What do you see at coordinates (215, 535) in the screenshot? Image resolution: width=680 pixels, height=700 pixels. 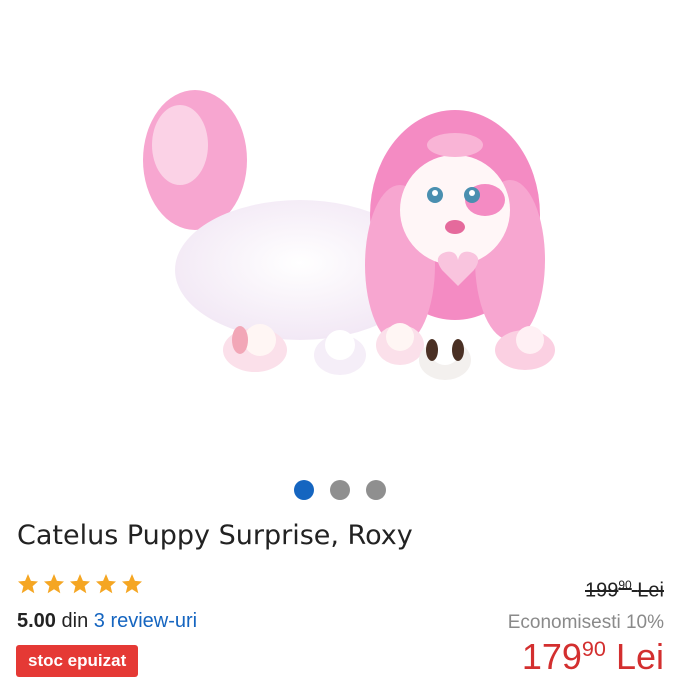 I see `product-title: Catelus Puppy Surprise, Roxy` at bounding box center [215, 535].